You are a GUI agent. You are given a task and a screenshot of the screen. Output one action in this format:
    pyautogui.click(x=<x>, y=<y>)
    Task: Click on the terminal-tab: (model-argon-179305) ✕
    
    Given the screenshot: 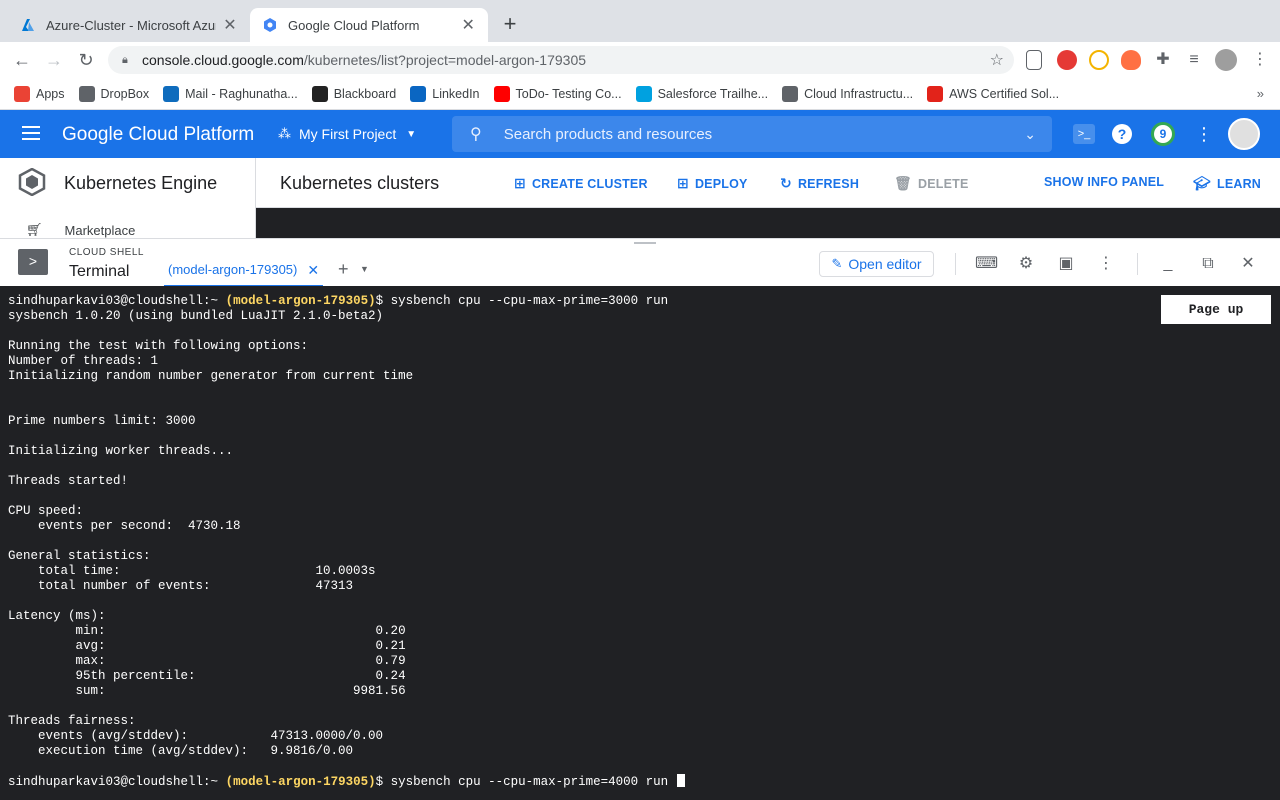 What is the action you would take?
    pyautogui.click(x=244, y=274)
    